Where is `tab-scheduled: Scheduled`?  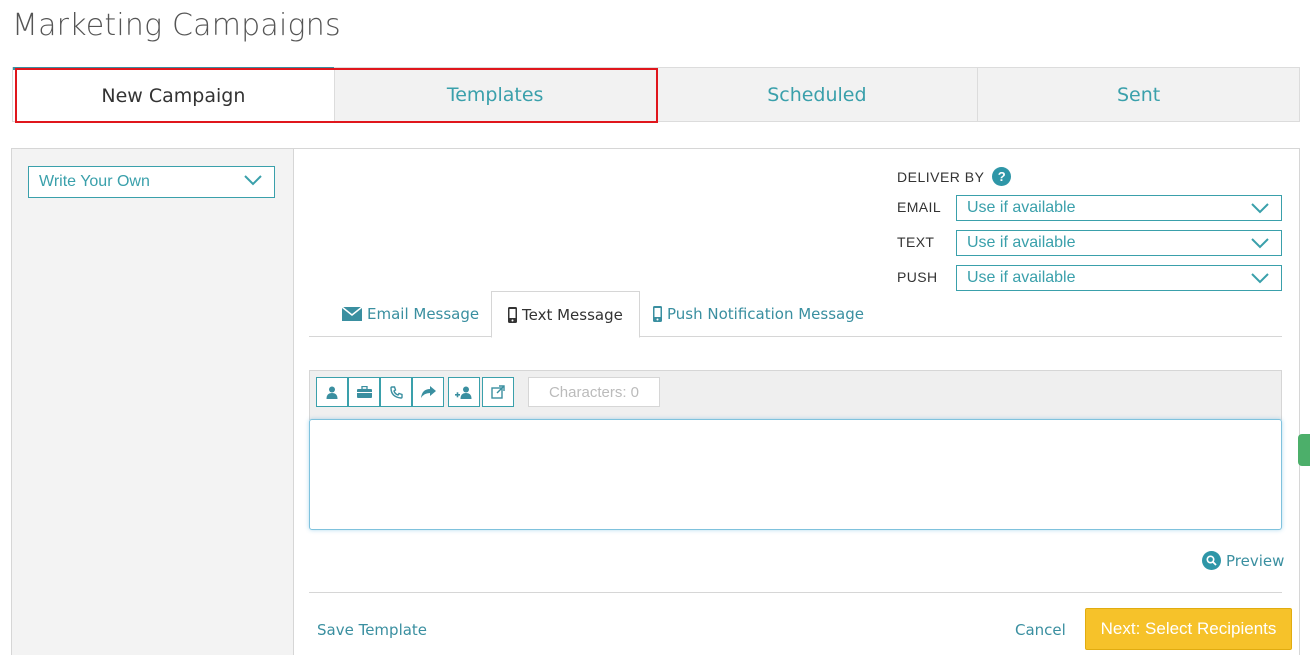
tab-scheduled: Scheduled is located at coordinates (816, 94).